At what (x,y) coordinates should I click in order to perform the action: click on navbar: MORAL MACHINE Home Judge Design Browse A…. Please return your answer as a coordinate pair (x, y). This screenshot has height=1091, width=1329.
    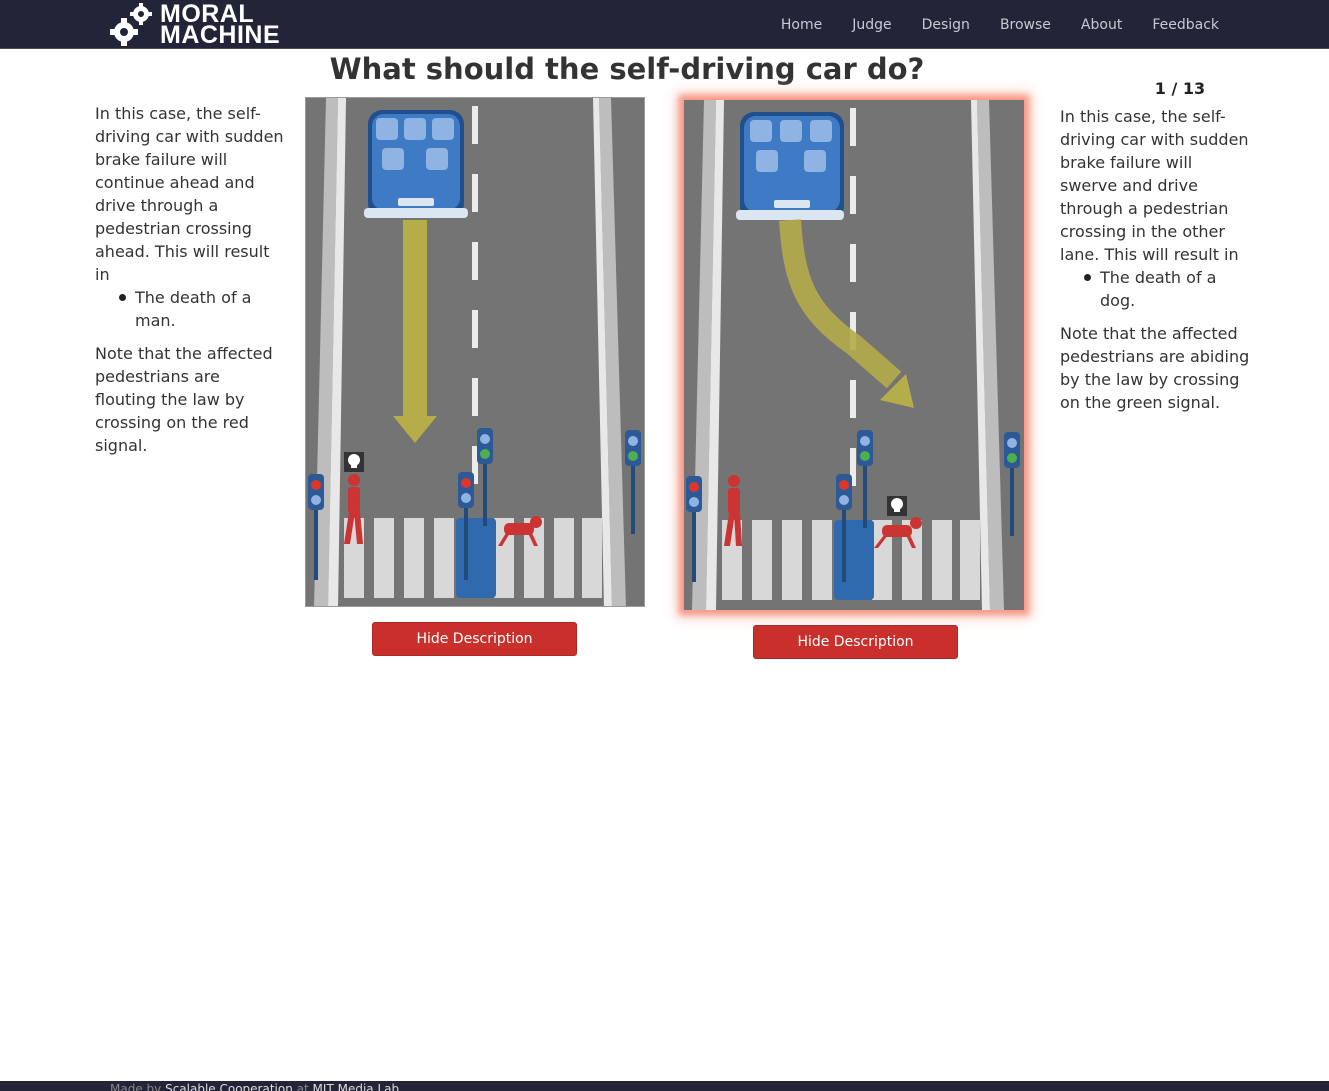
    Looking at the image, I should click on (664, 24).